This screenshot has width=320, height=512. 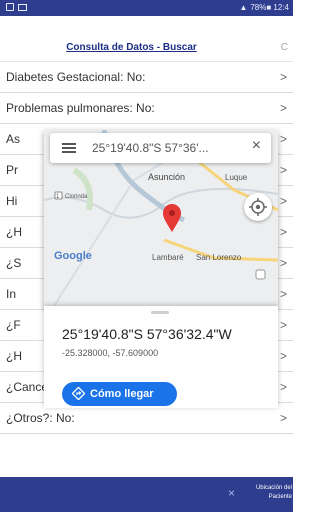 What do you see at coordinates (13, 139) in the screenshot?
I see `list-item-label: As` at bounding box center [13, 139].